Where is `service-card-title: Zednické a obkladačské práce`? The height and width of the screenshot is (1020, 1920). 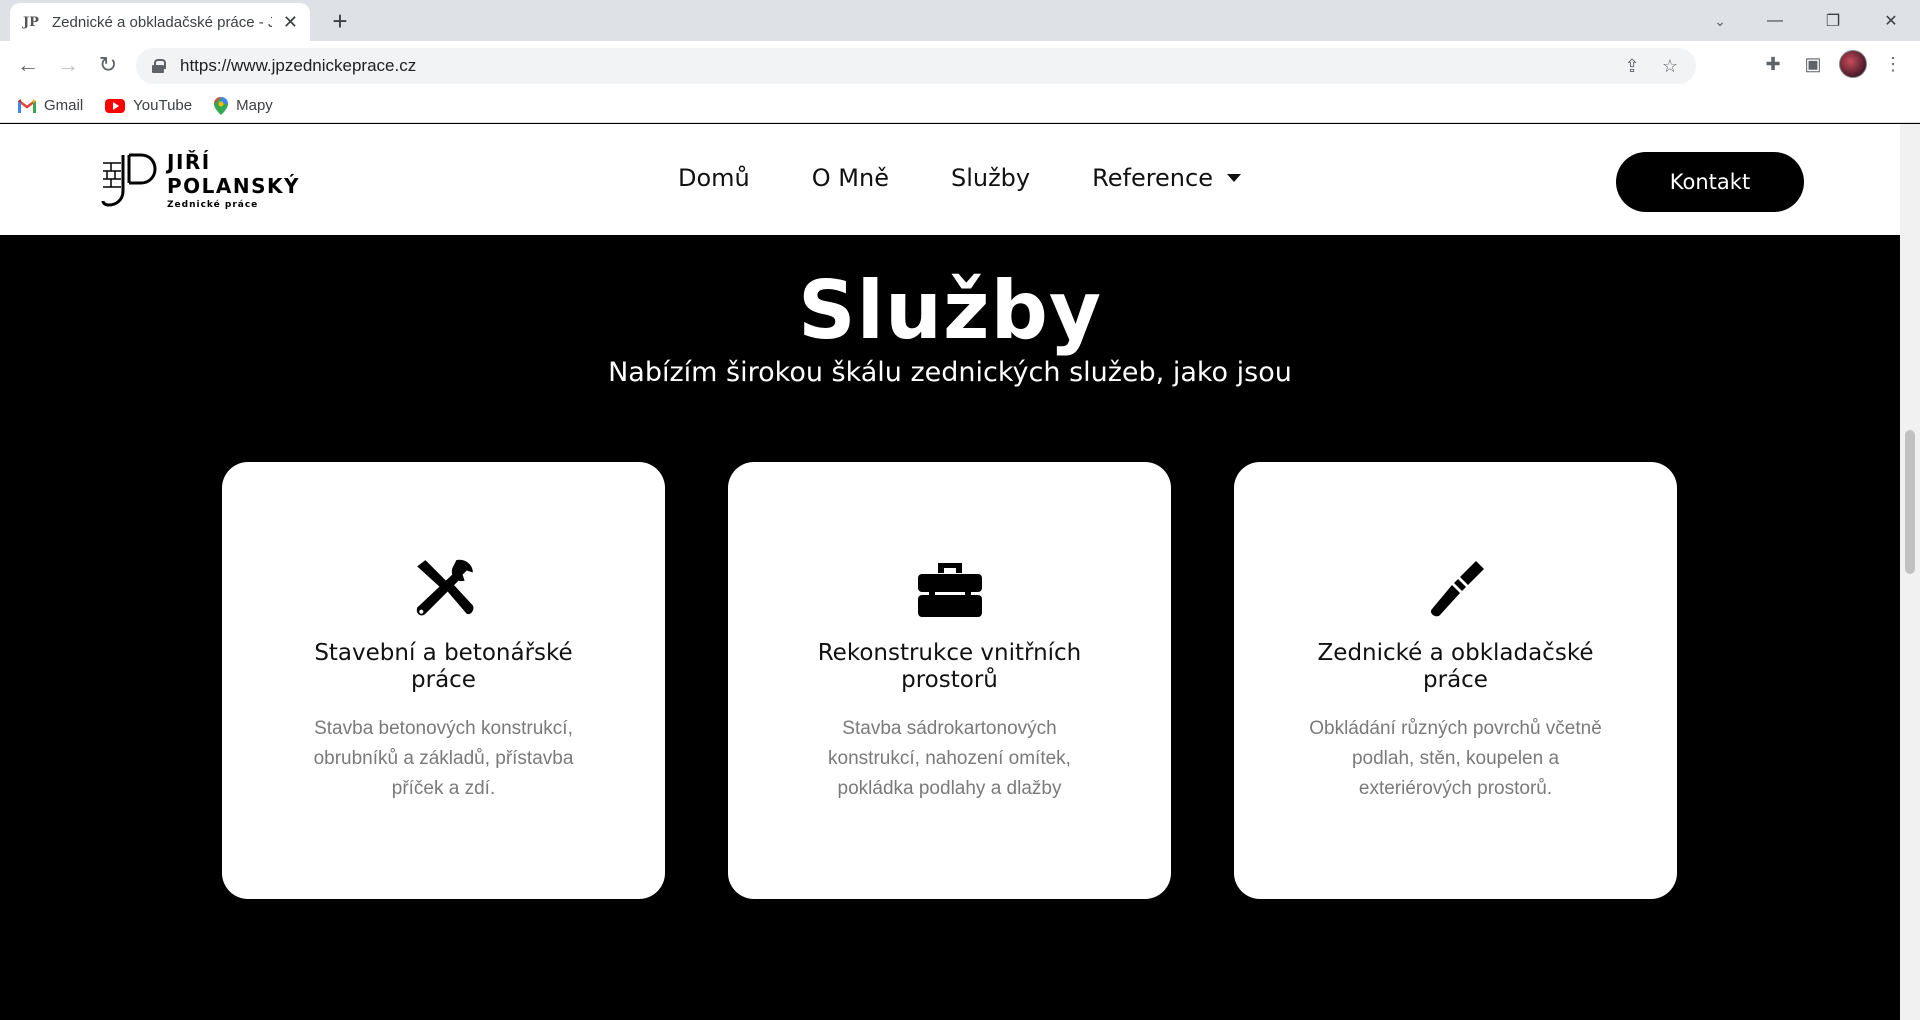
service-card-title: Zednické a obkladačské práce is located at coordinates (1455, 666).